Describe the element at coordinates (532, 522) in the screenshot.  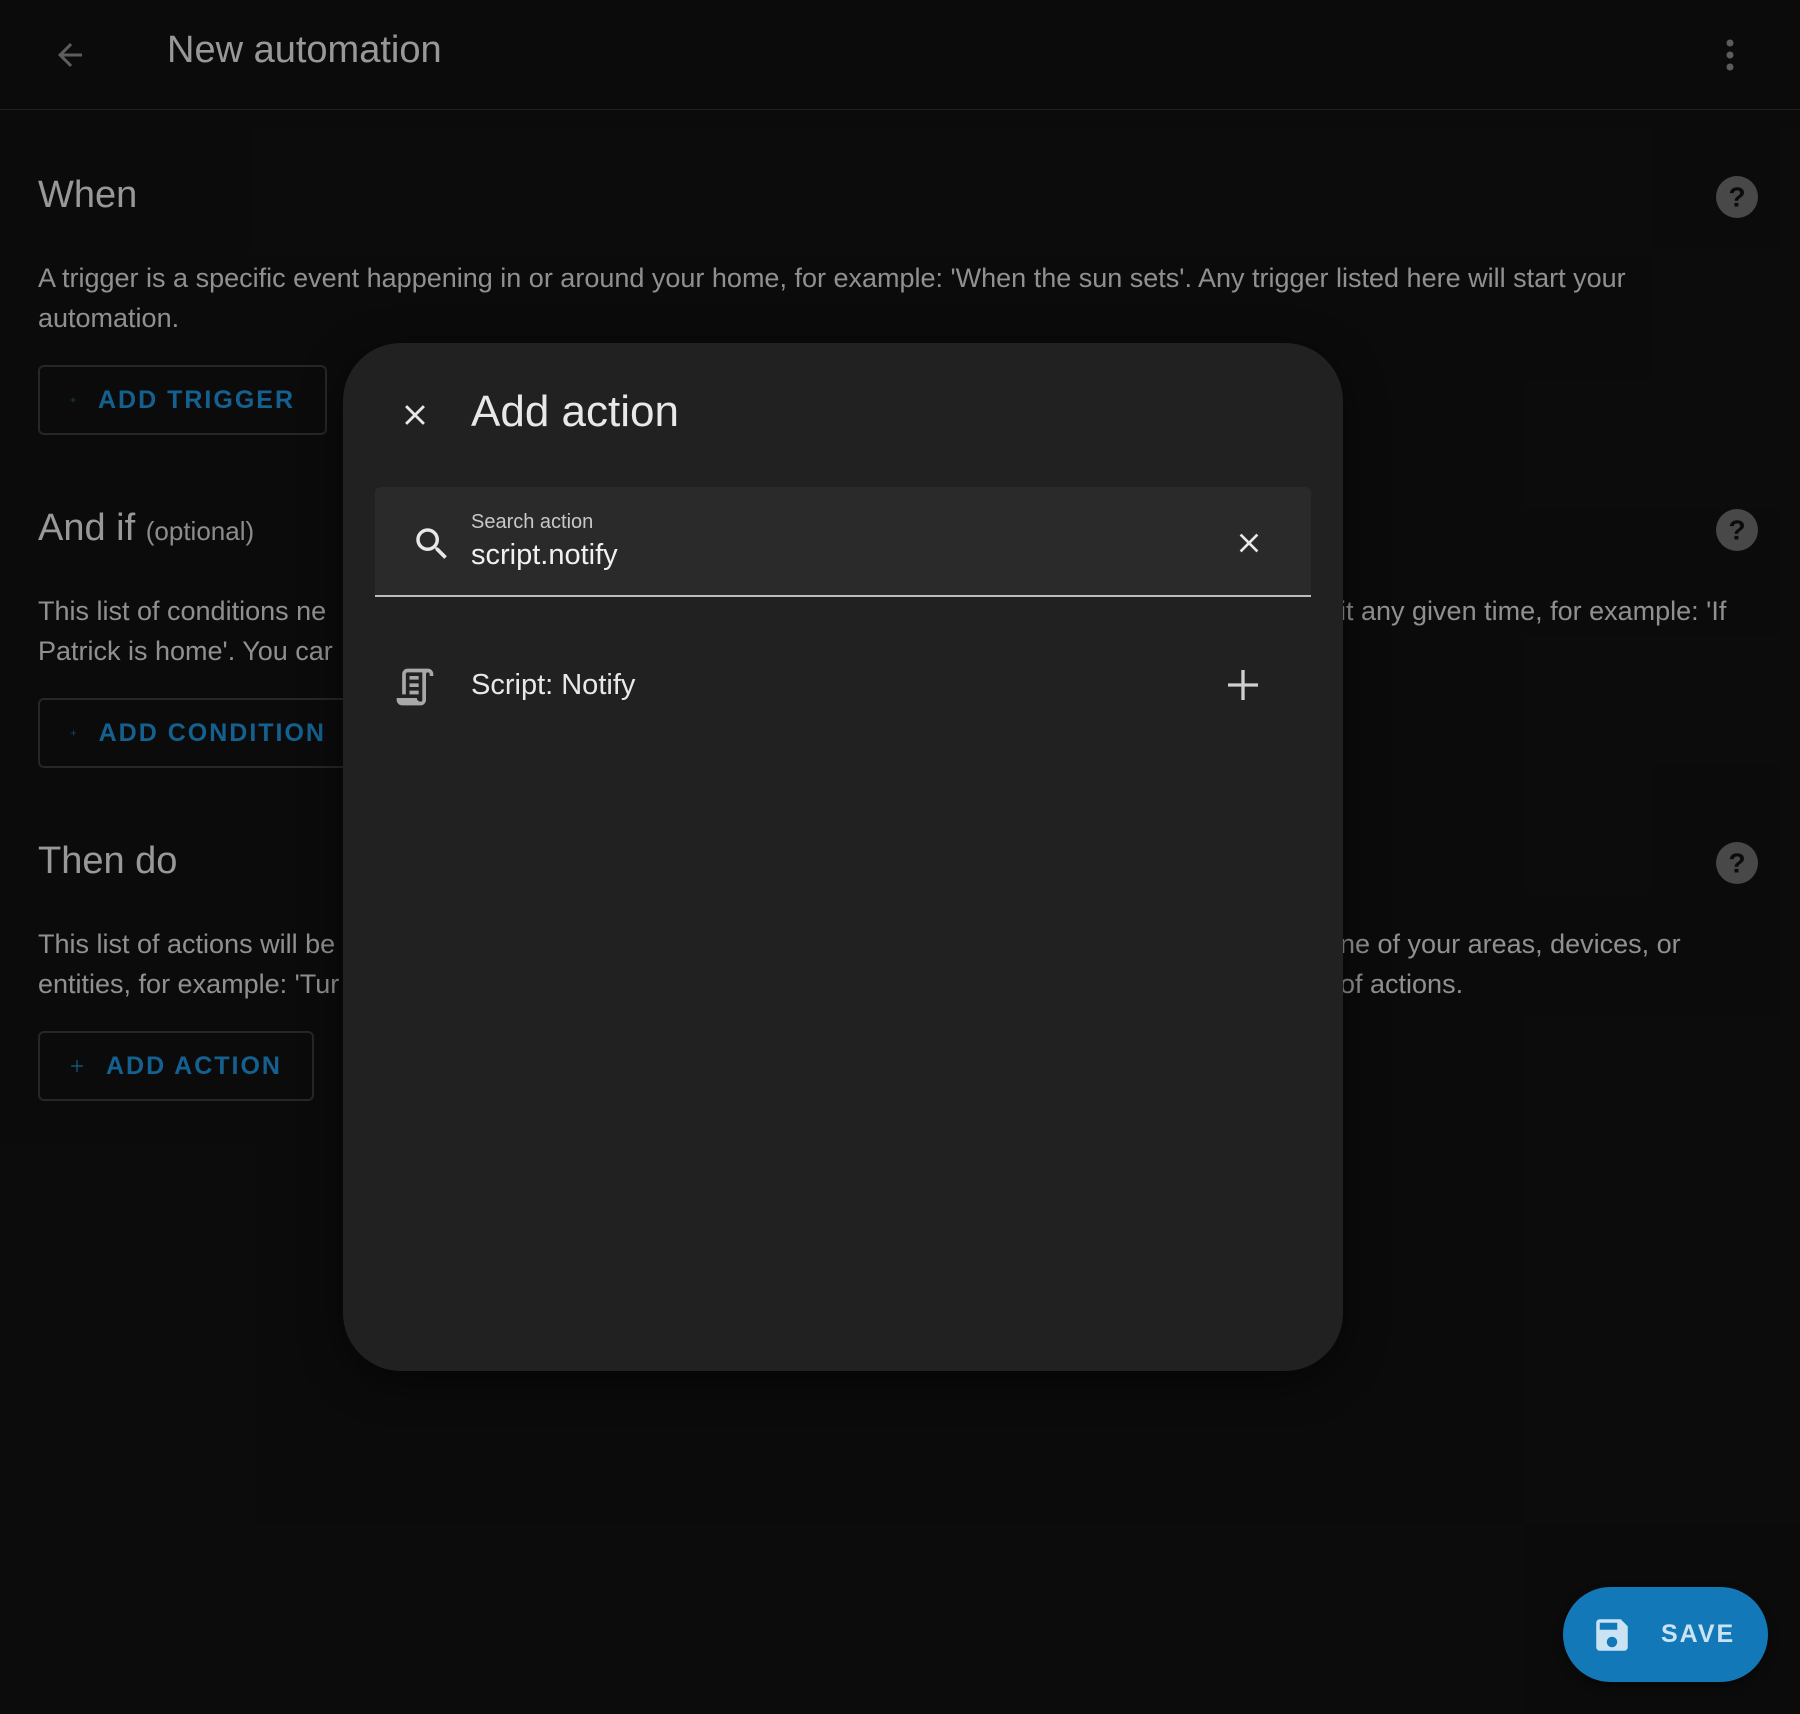
I see `search-action-label: Search action` at that location.